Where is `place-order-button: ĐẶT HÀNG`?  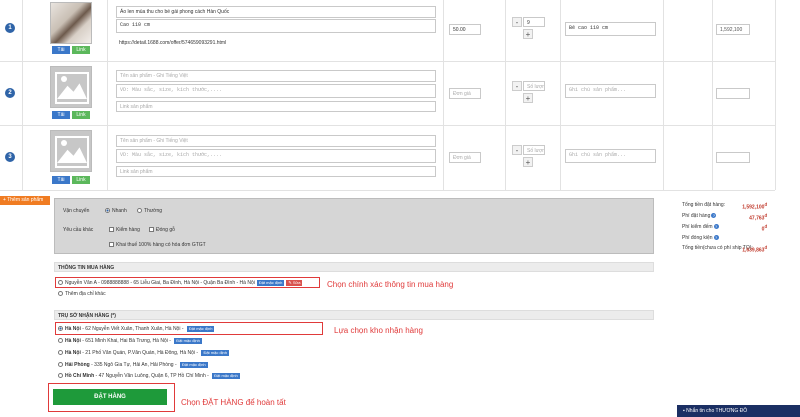 place-order-button: ĐẶT HÀNG is located at coordinates (110, 397).